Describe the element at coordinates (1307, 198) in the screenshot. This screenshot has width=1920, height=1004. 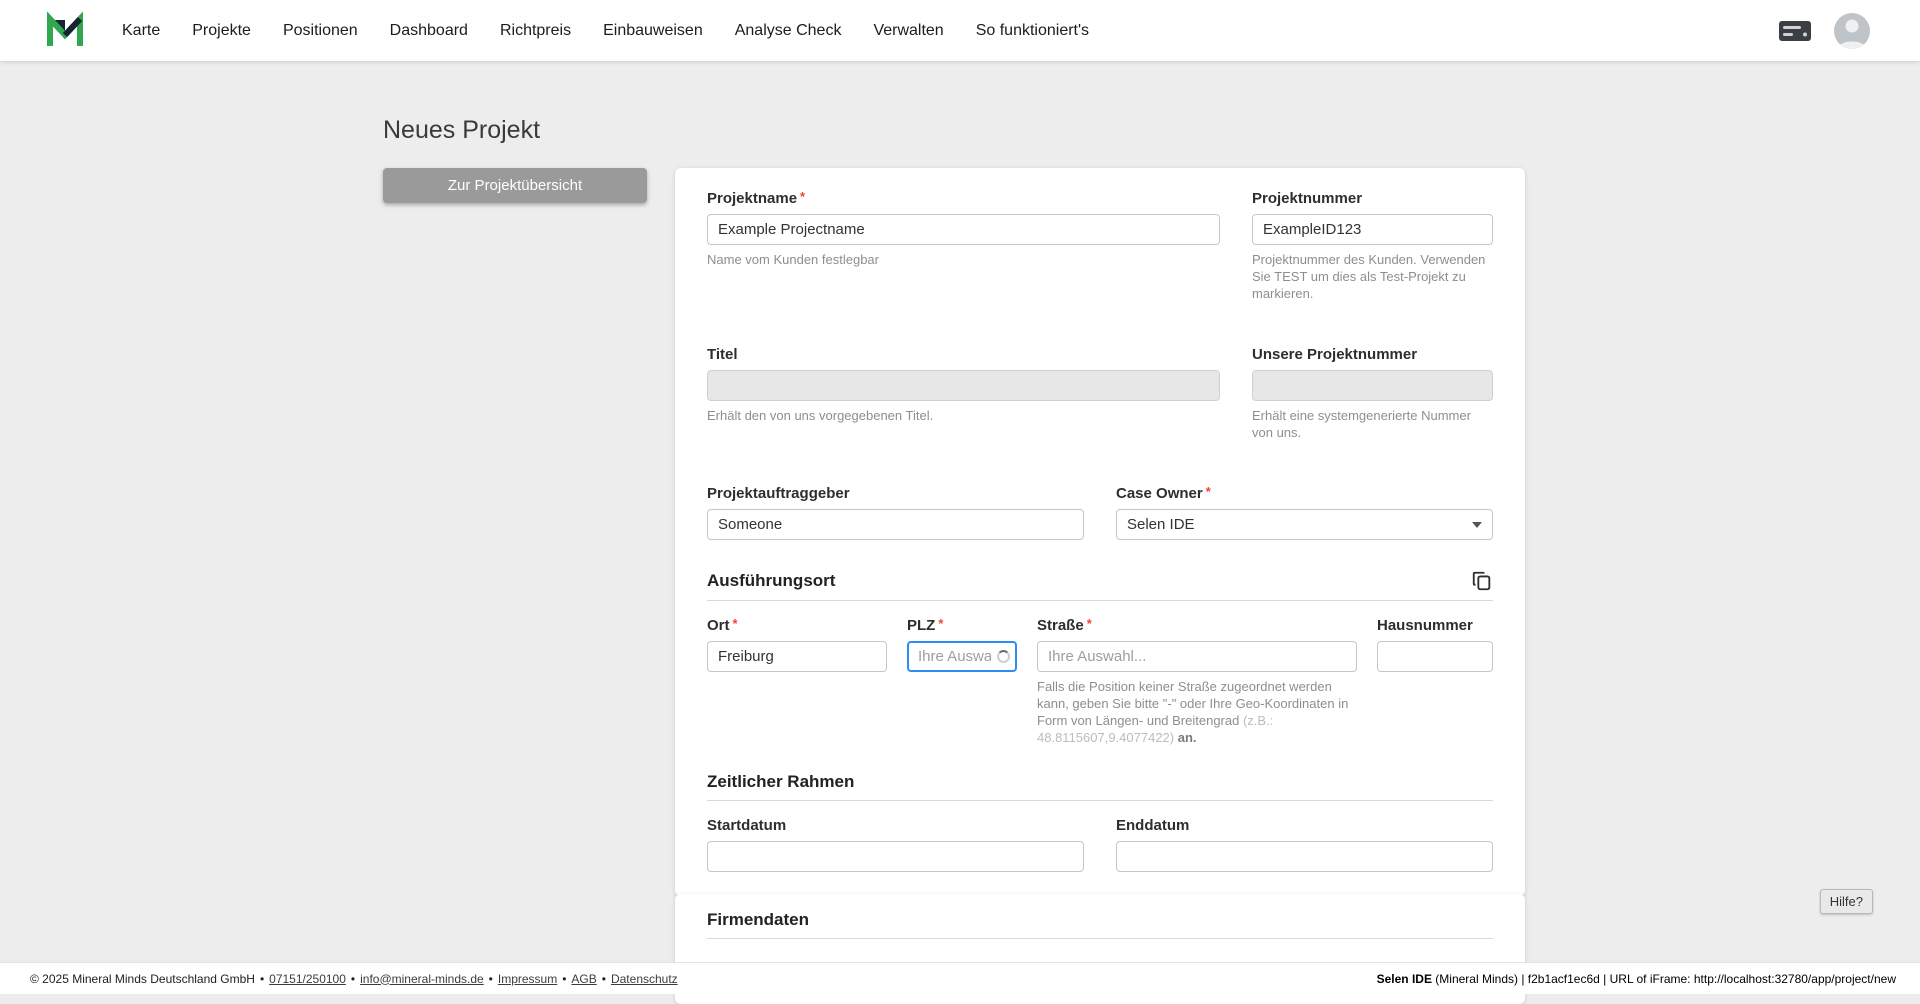
I see `projektnummer-label: Projektnummer` at that location.